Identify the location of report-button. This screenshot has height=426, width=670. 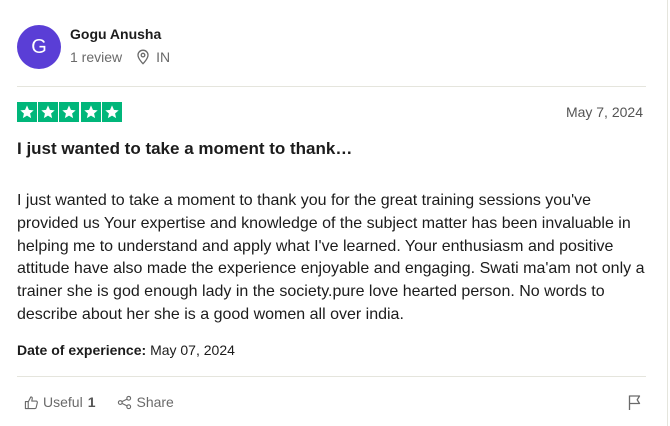
(635, 405).